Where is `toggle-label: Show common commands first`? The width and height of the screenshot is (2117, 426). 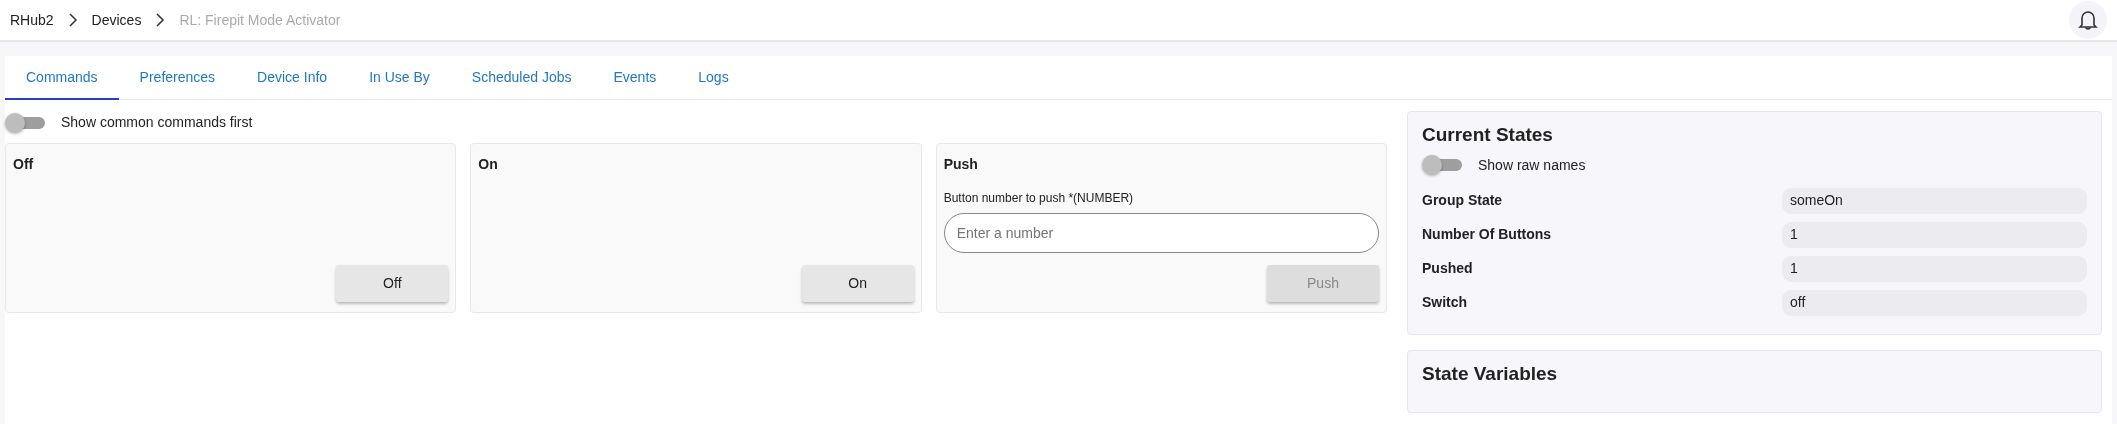 toggle-label: Show common commands first is located at coordinates (157, 122).